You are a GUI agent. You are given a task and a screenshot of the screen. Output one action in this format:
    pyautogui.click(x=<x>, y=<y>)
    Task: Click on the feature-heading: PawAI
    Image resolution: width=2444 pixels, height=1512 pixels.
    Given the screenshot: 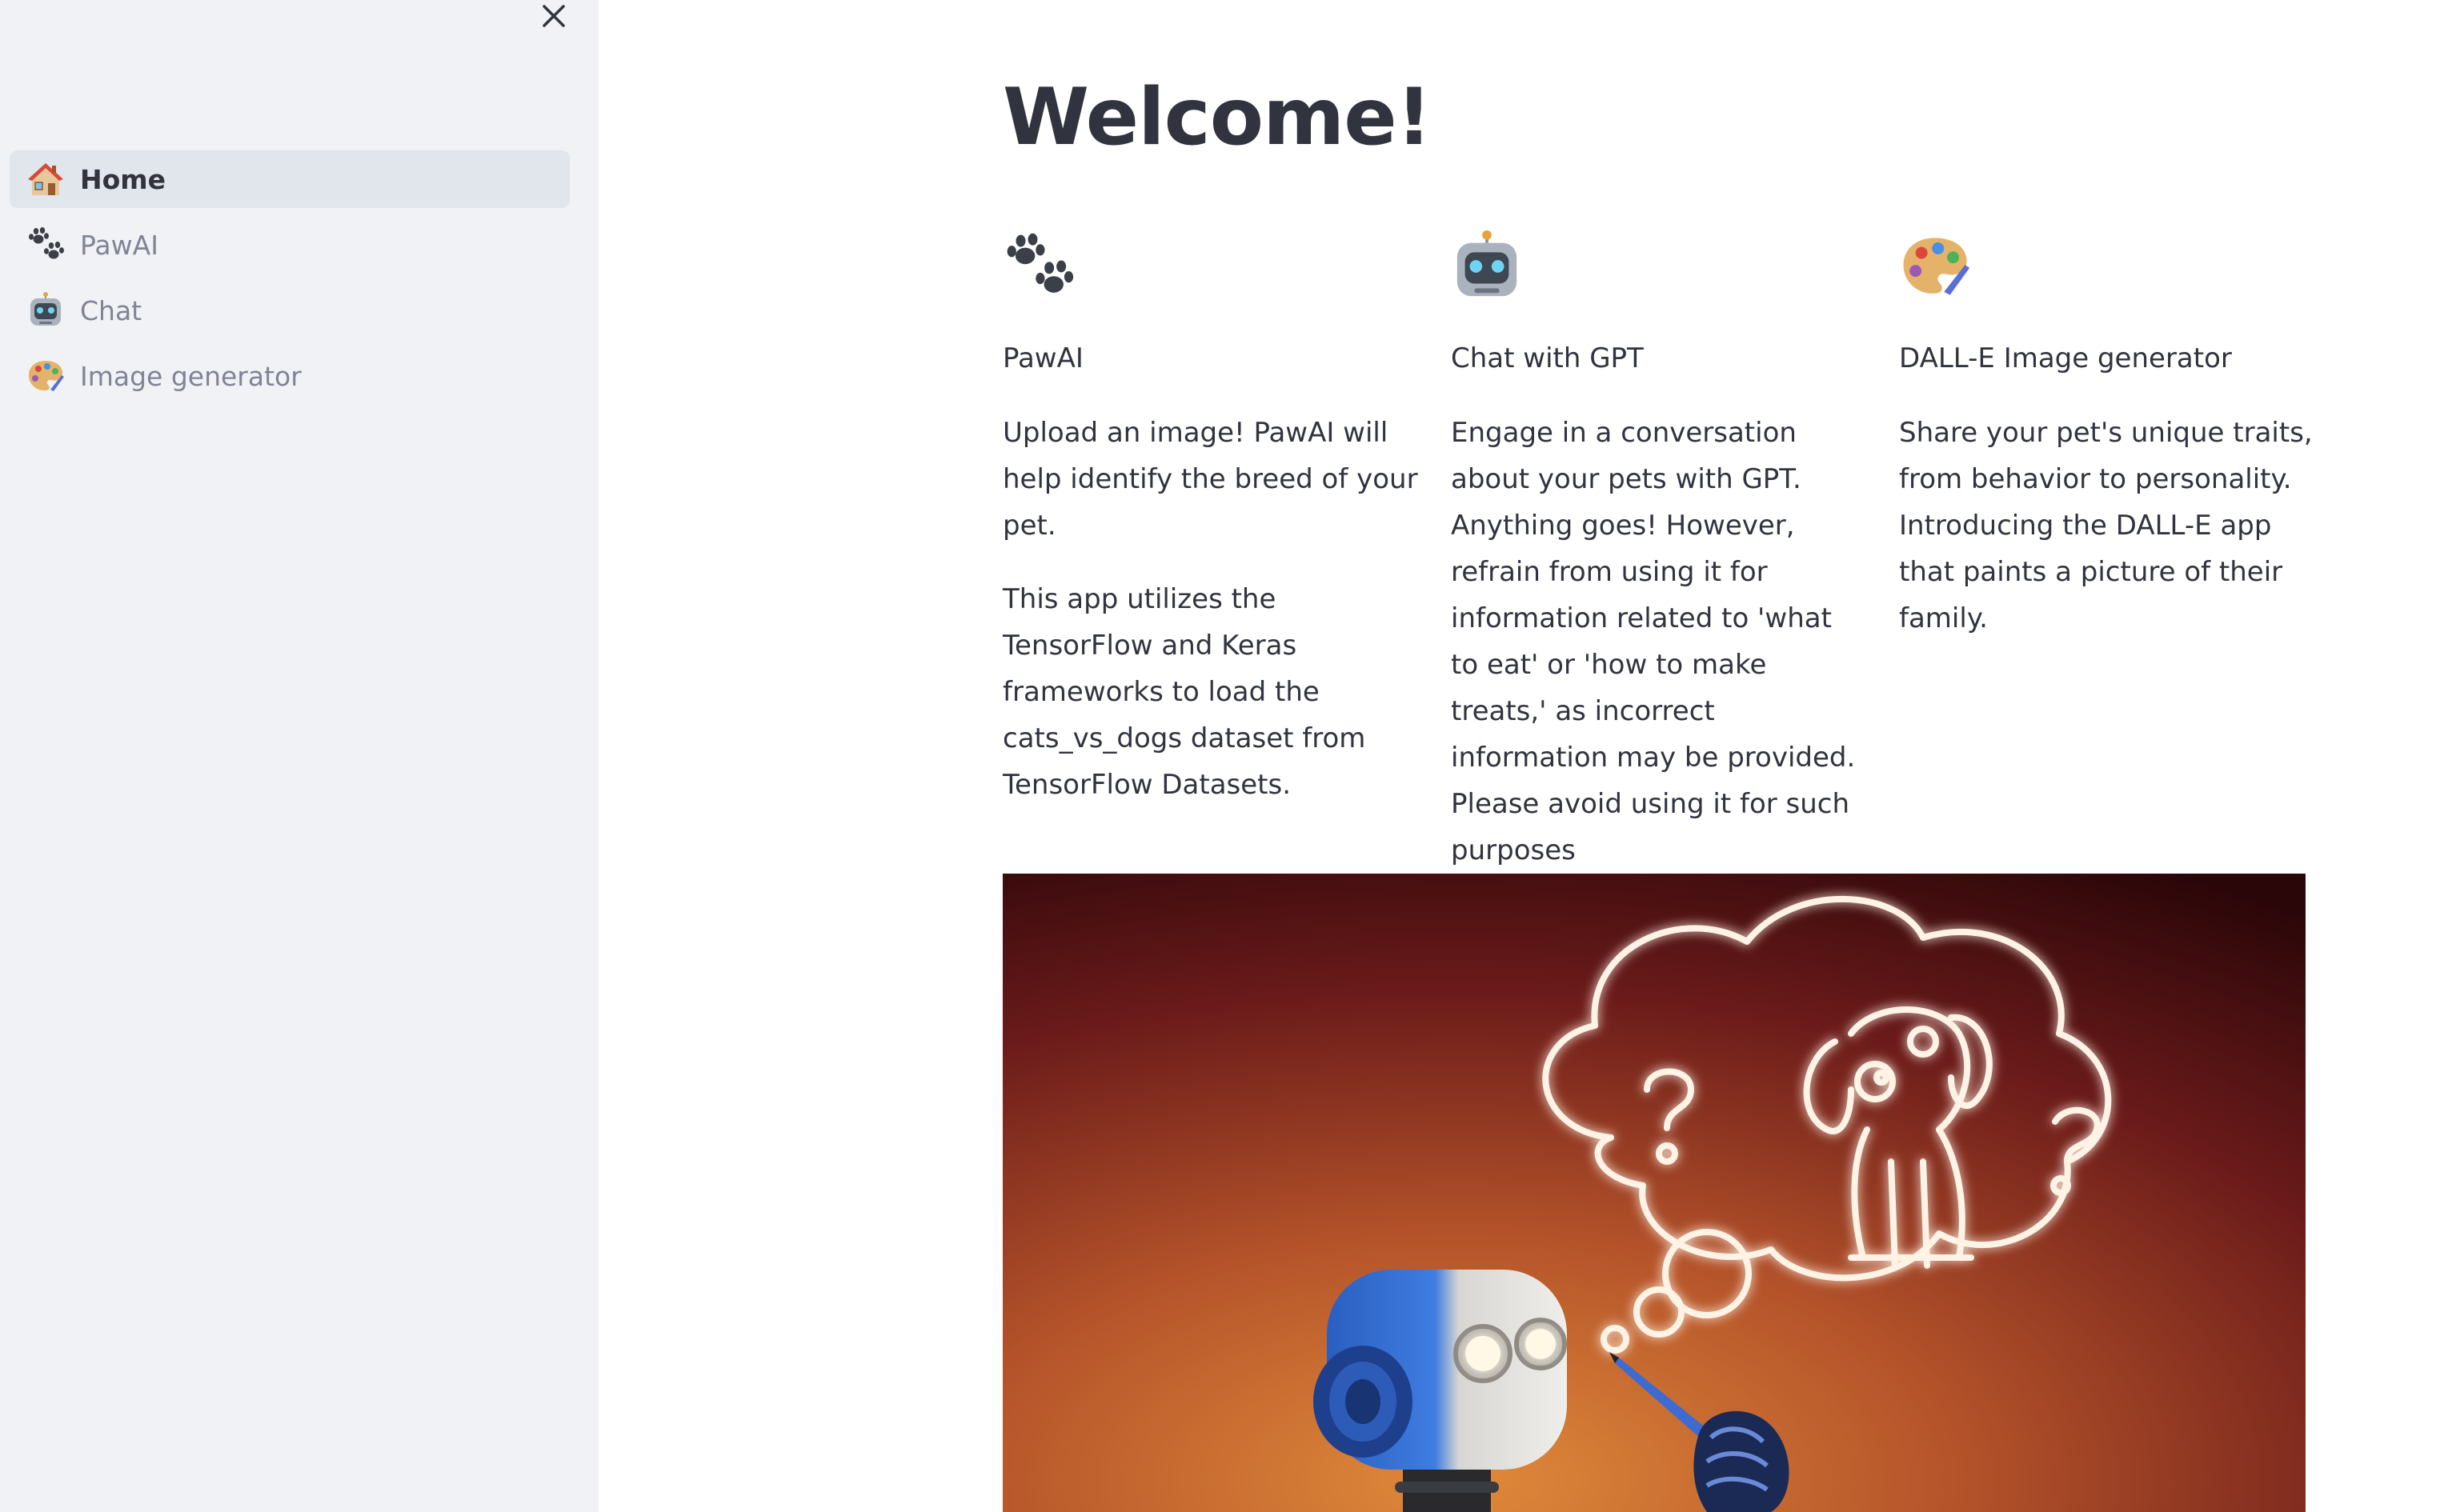 What is the action you would take?
    pyautogui.click(x=1043, y=358)
    